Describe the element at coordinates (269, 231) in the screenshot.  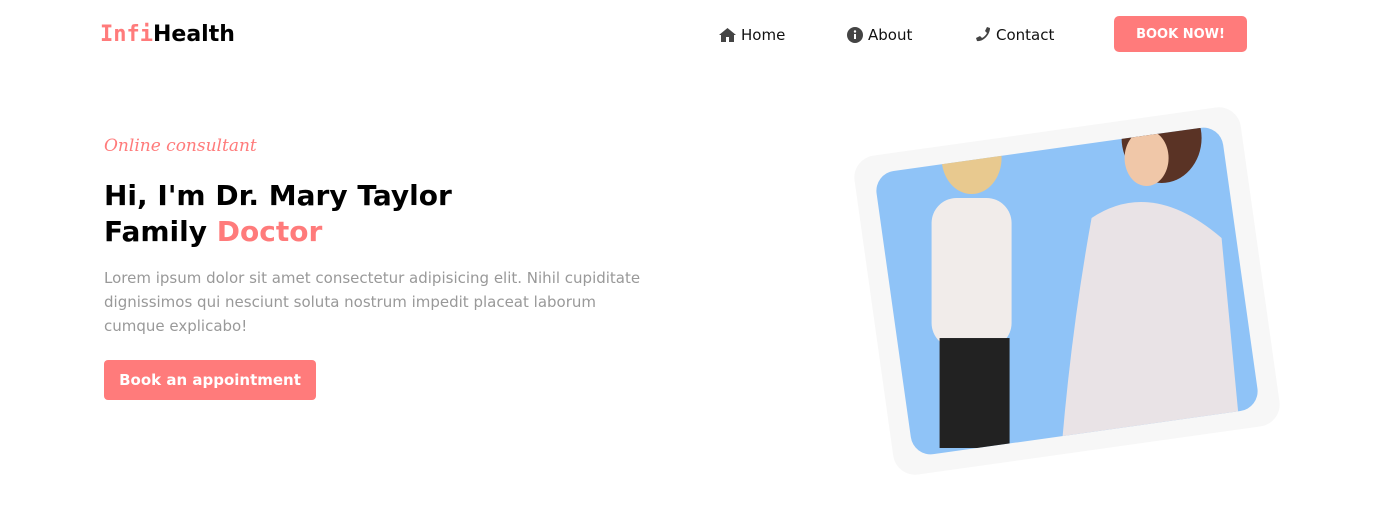
I see `title-highlight: Doctor` at that location.